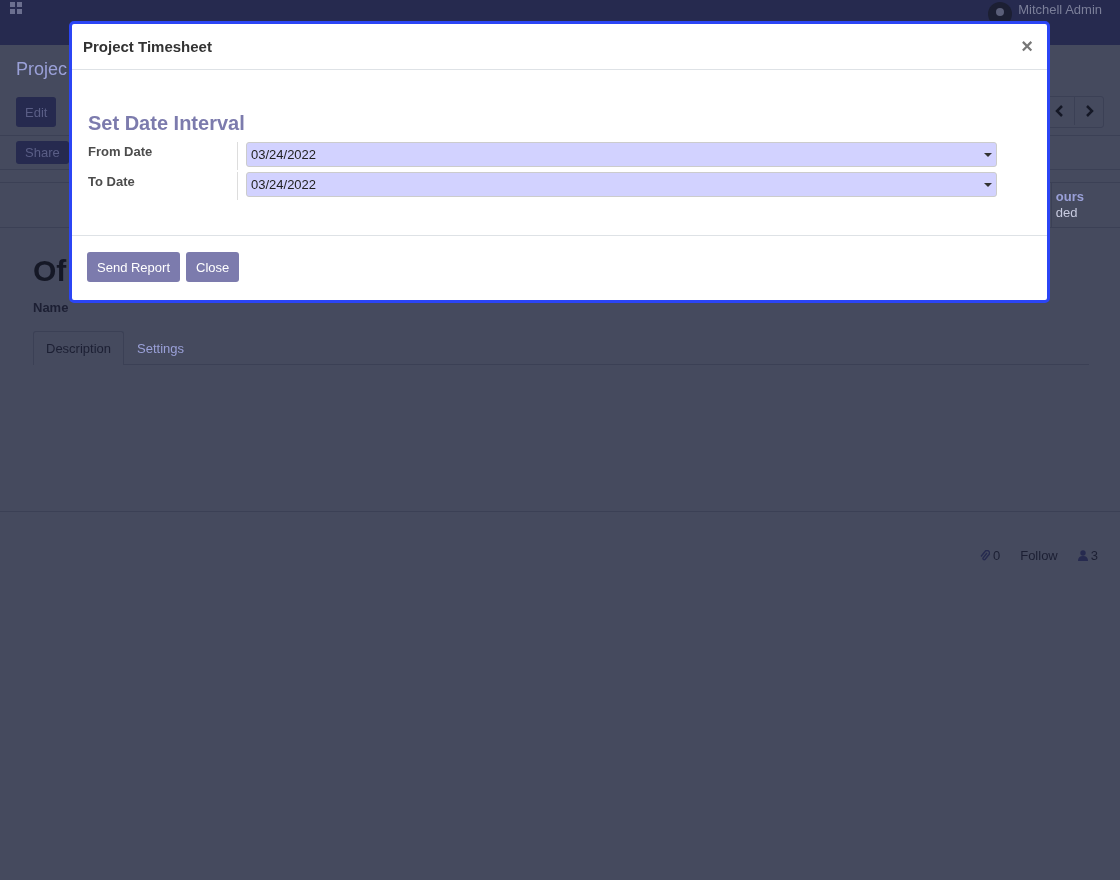 This screenshot has width=1120, height=880. What do you see at coordinates (213, 267) in the screenshot?
I see `dialog-button: Close` at bounding box center [213, 267].